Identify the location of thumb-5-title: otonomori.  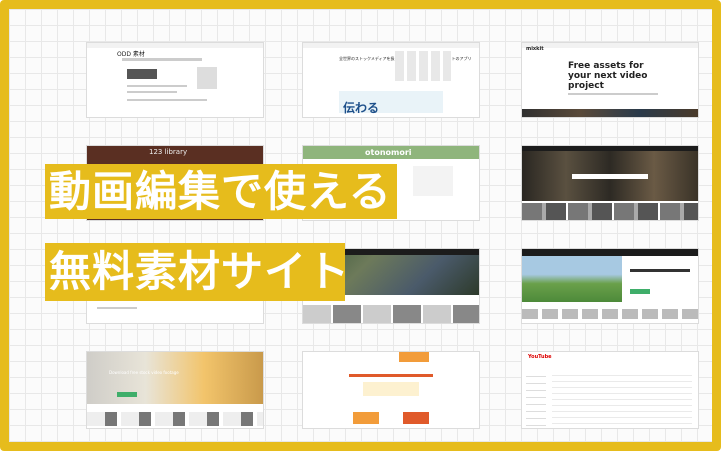
(388, 152).